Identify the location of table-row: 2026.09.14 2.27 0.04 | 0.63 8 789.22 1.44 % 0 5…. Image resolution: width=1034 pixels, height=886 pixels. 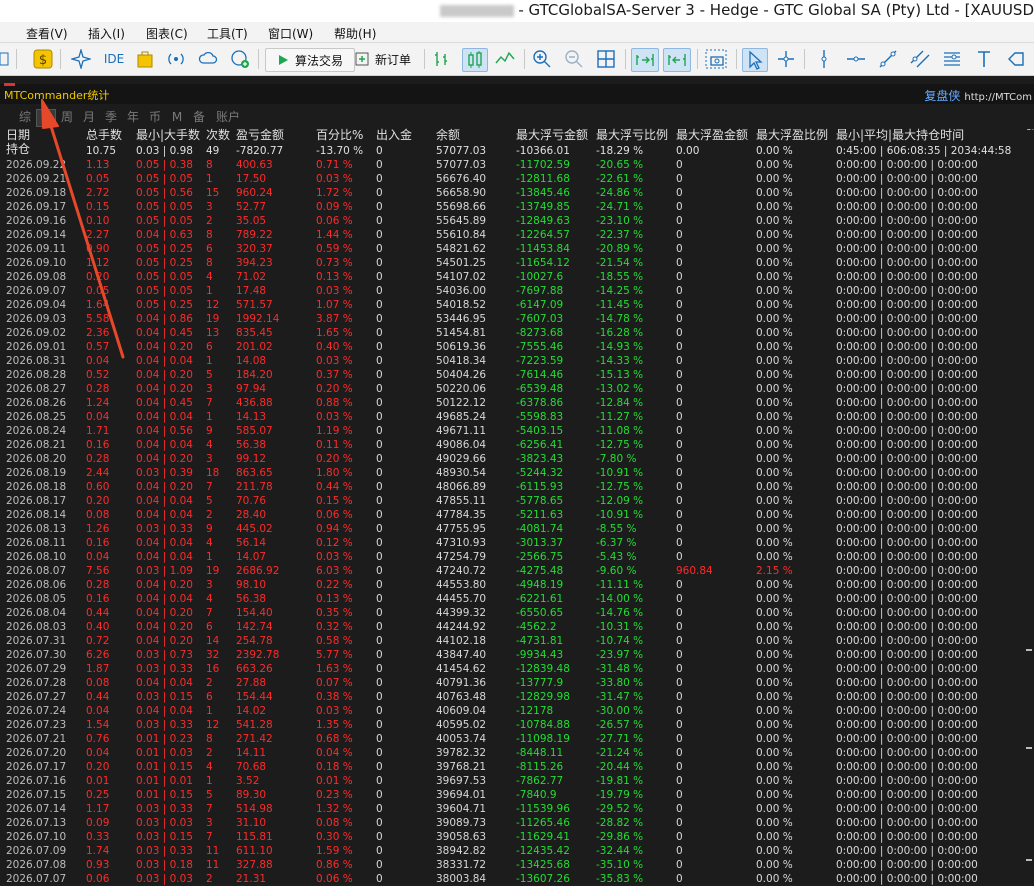
(517, 235).